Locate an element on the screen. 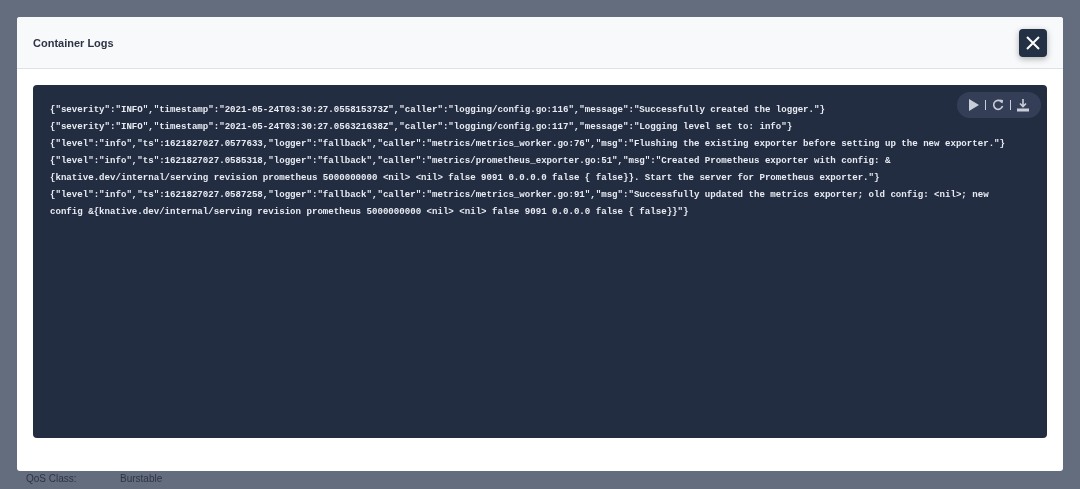  refresh-button is located at coordinates (998, 105).